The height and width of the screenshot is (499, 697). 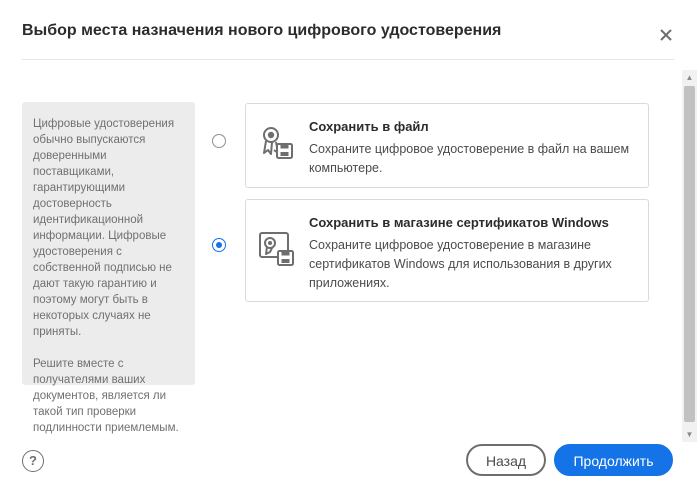 What do you see at coordinates (348, 59) in the screenshot?
I see `header-divider` at bounding box center [348, 59].